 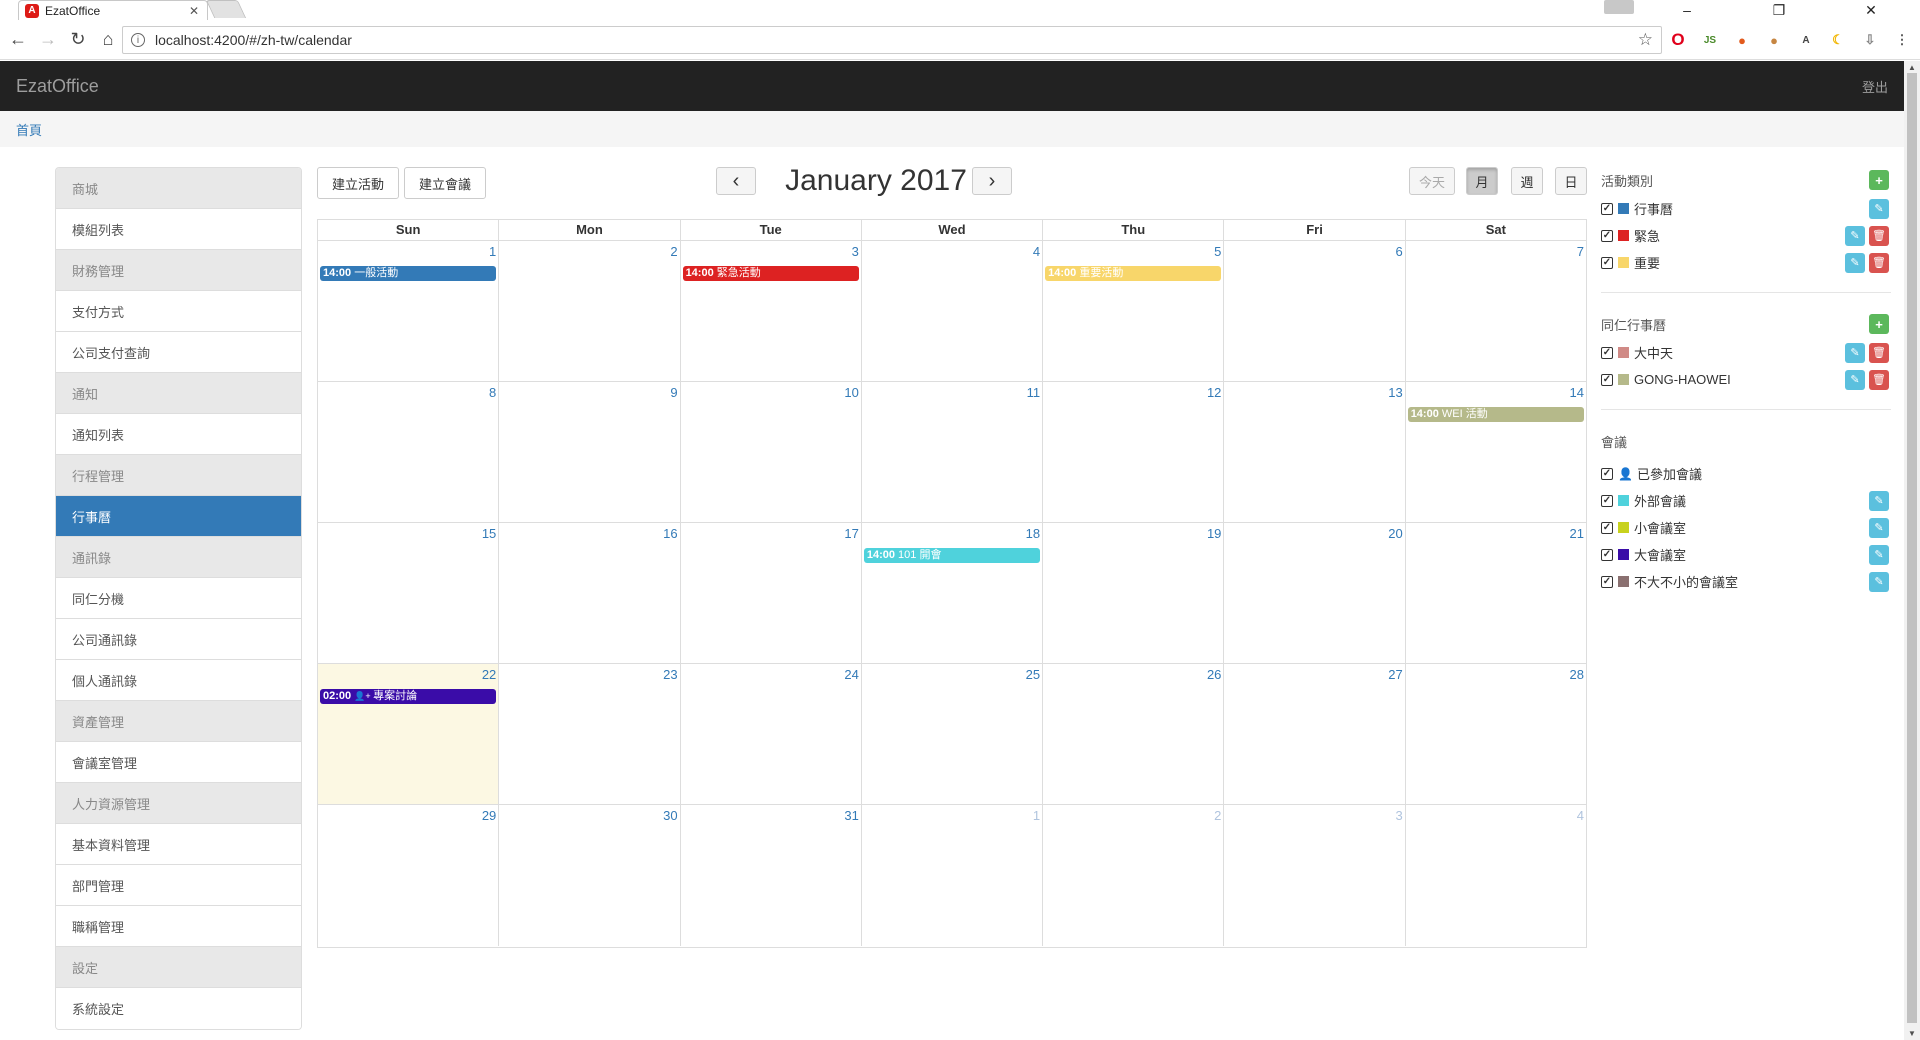 I want to click on day-number: 30, so click(x=670, y=815).